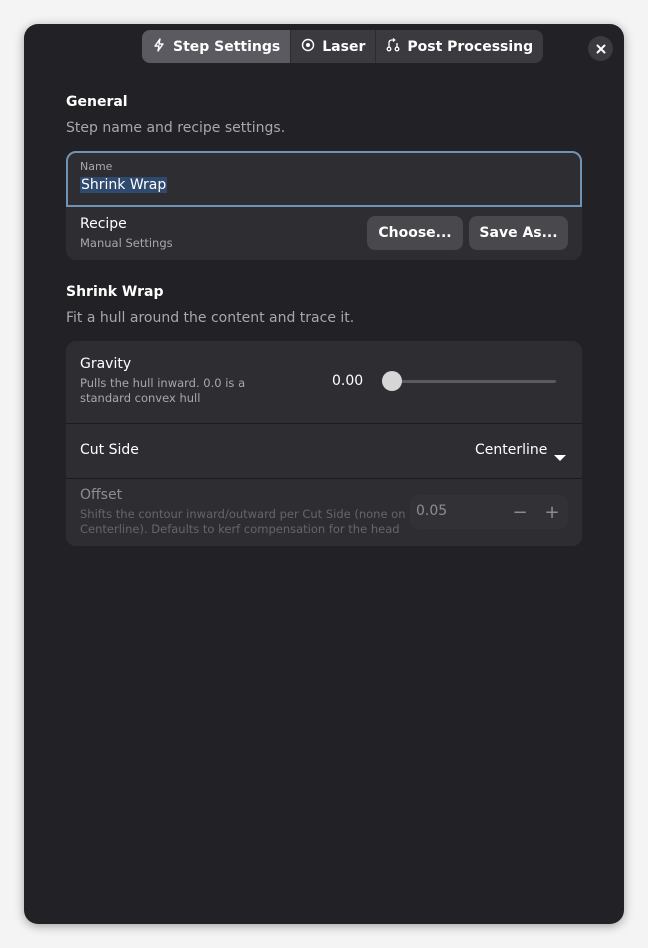 Image resolution: width=648 pixels, height=948 pixels. Describe the element at coordinates (511, 450) in the screenshot. I see `cut-side-value: Centerline` at that location.